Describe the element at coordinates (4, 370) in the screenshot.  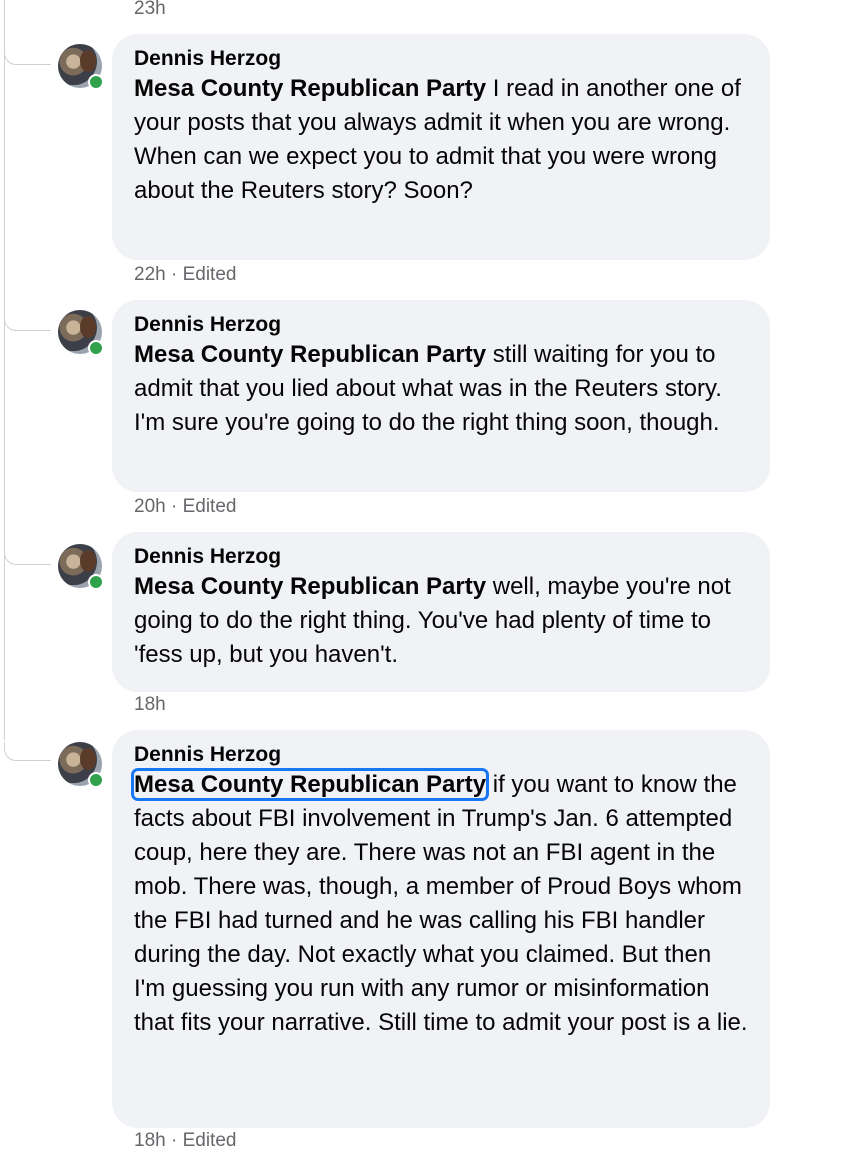
I see `thread-line` at that location.